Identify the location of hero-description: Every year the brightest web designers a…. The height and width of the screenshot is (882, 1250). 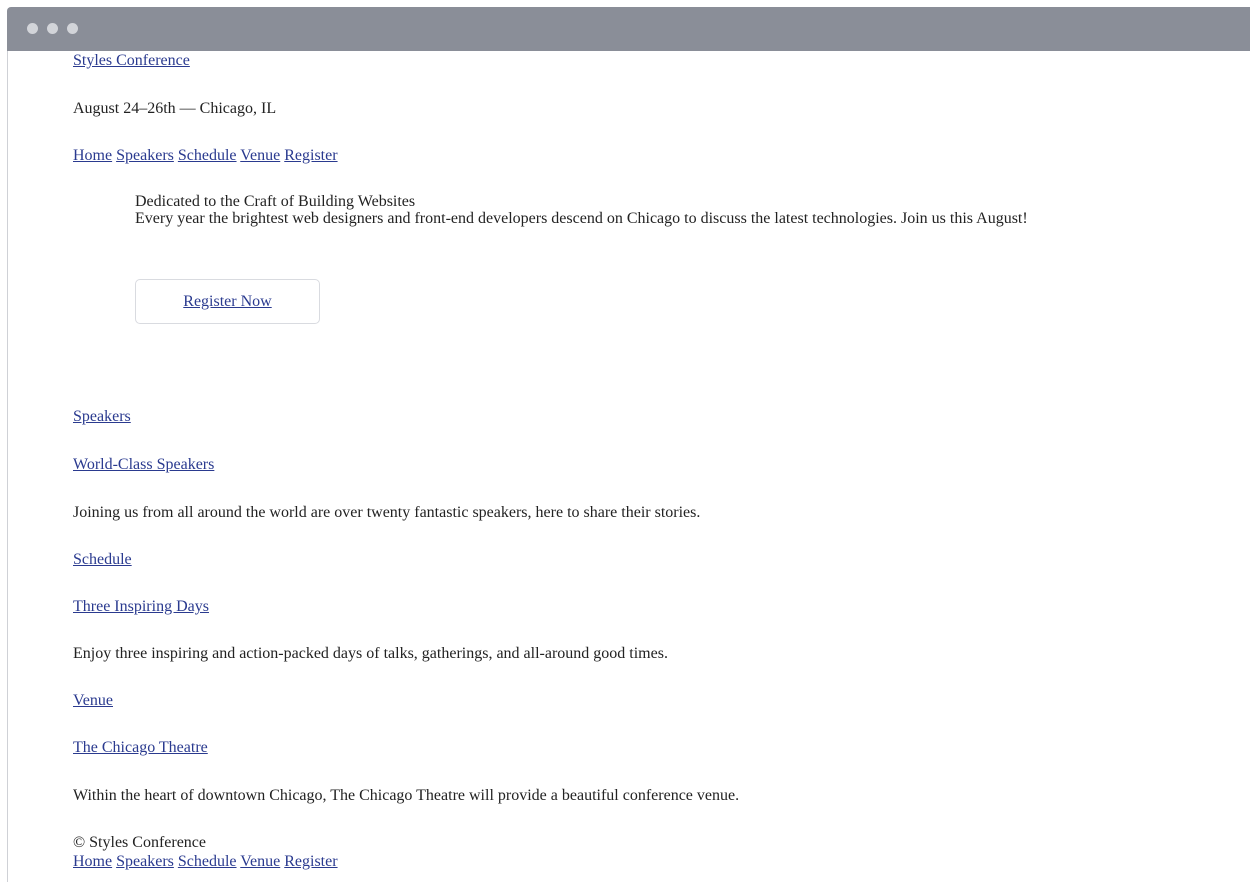
(581, 218).